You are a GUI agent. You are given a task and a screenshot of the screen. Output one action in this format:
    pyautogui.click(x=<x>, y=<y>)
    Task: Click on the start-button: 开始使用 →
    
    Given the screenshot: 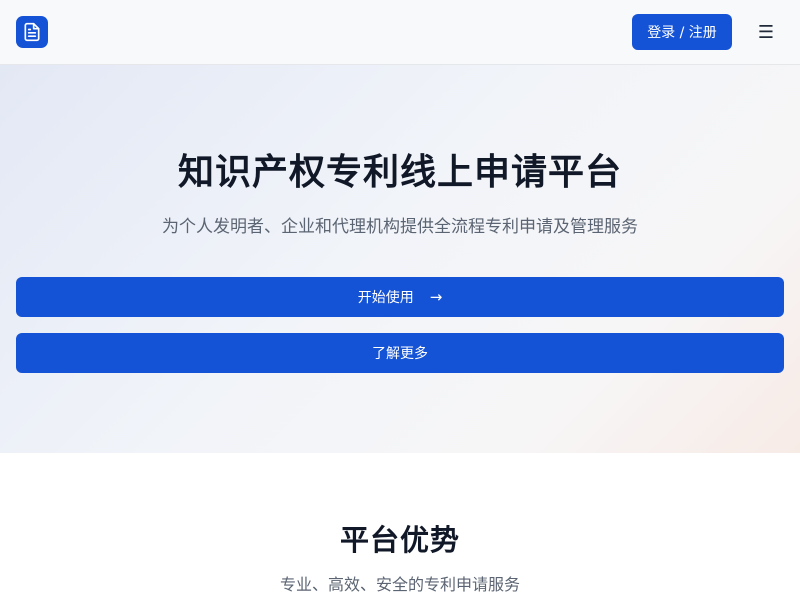 What is the action you would take?
    pyautogui.click(x=400, y=297)
    